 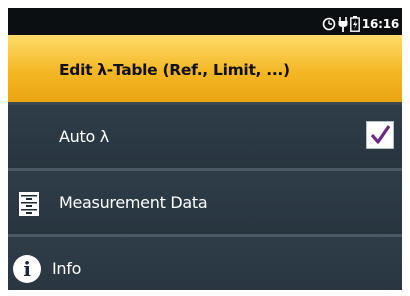 I want to click on menu-item-label: Auto λ, so click(x=84, y=136).